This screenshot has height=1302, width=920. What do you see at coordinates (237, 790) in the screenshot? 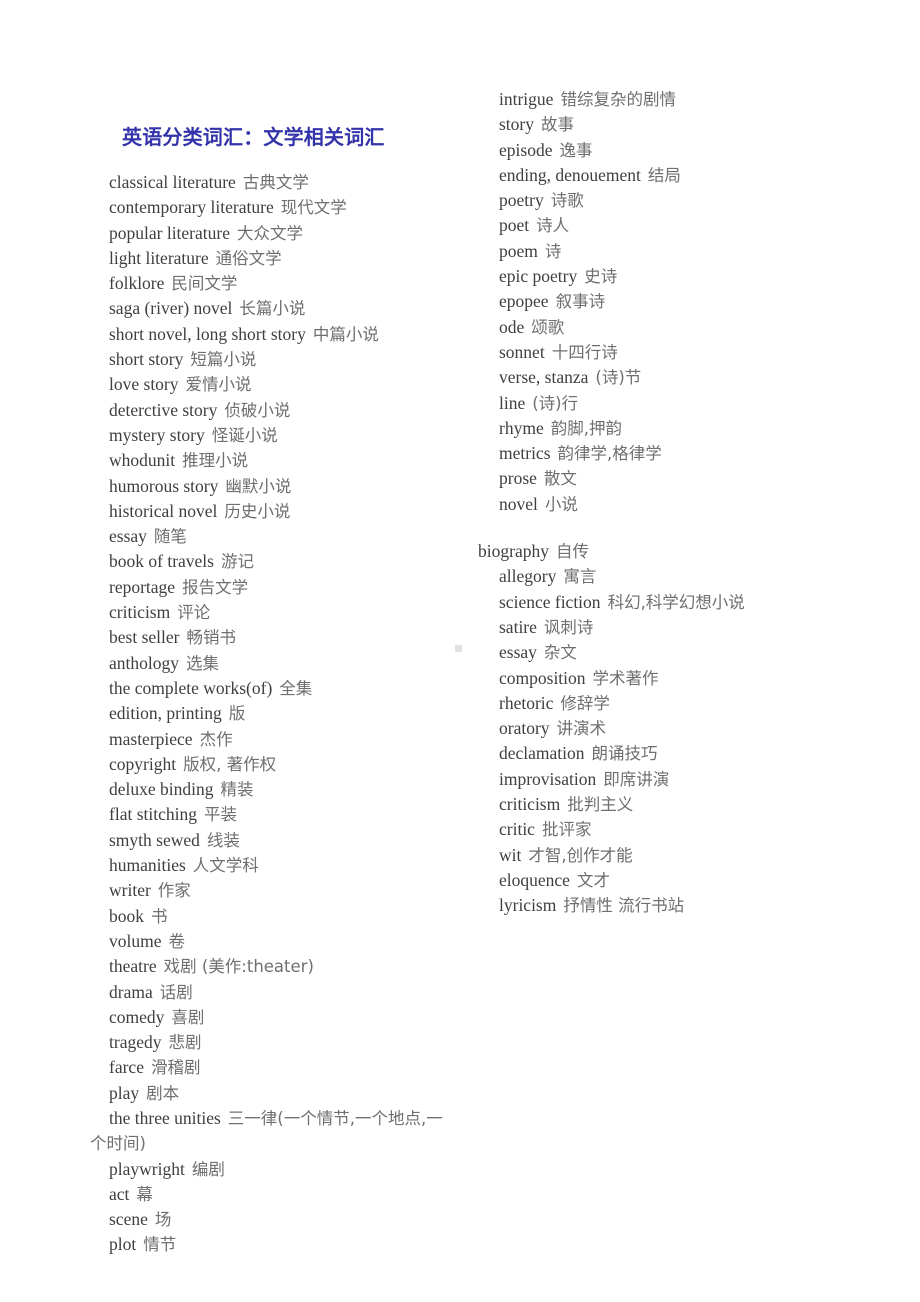
I see `entry-term-zh: 精装` at bounding box center [237, 790].